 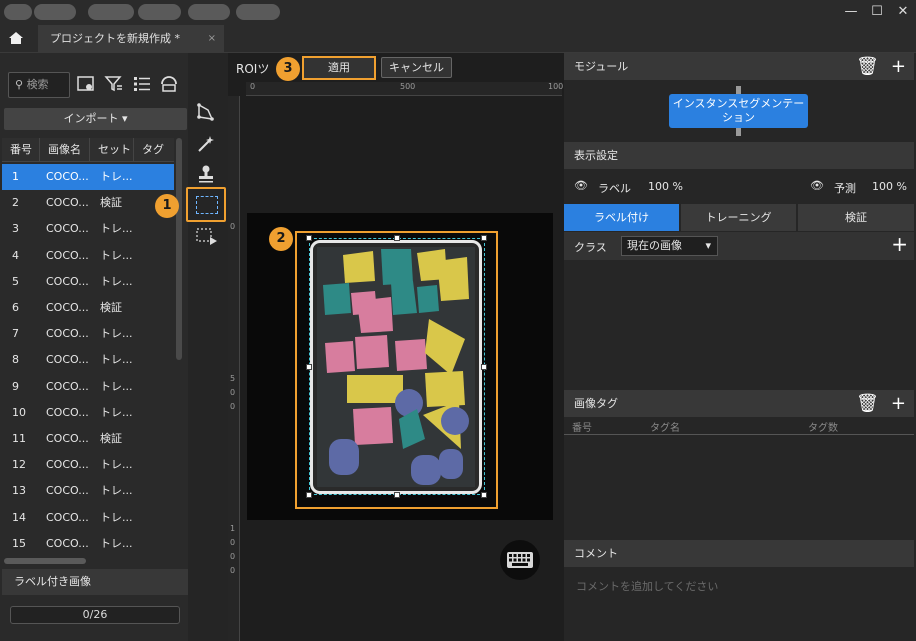 I want to click on comment-input: コメントを追加してください, so click(x=647, y=586).